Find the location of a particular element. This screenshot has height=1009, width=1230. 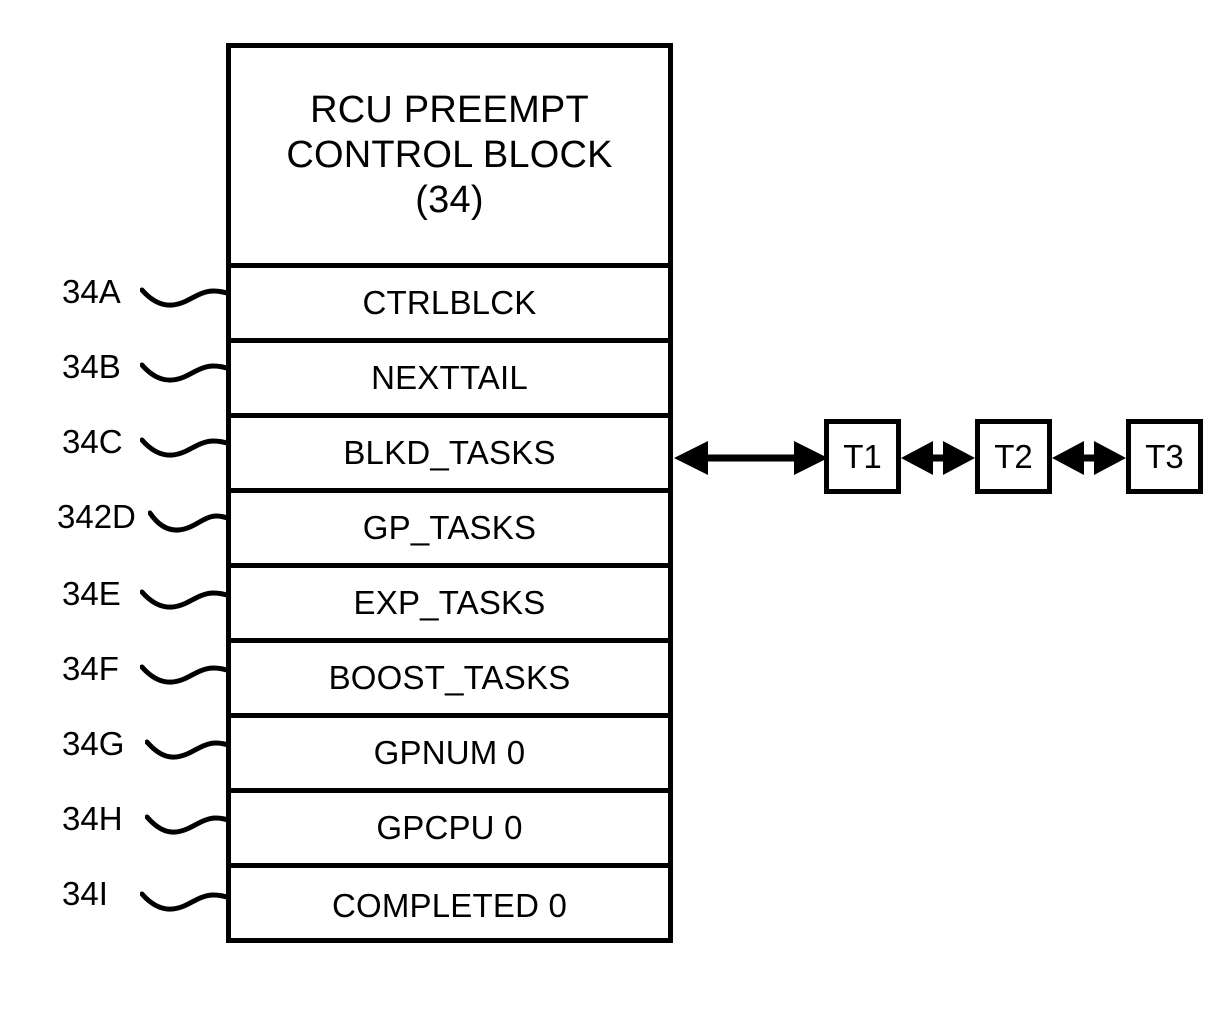

reference-label-34I: 34I is located at coordinates (85, 893).